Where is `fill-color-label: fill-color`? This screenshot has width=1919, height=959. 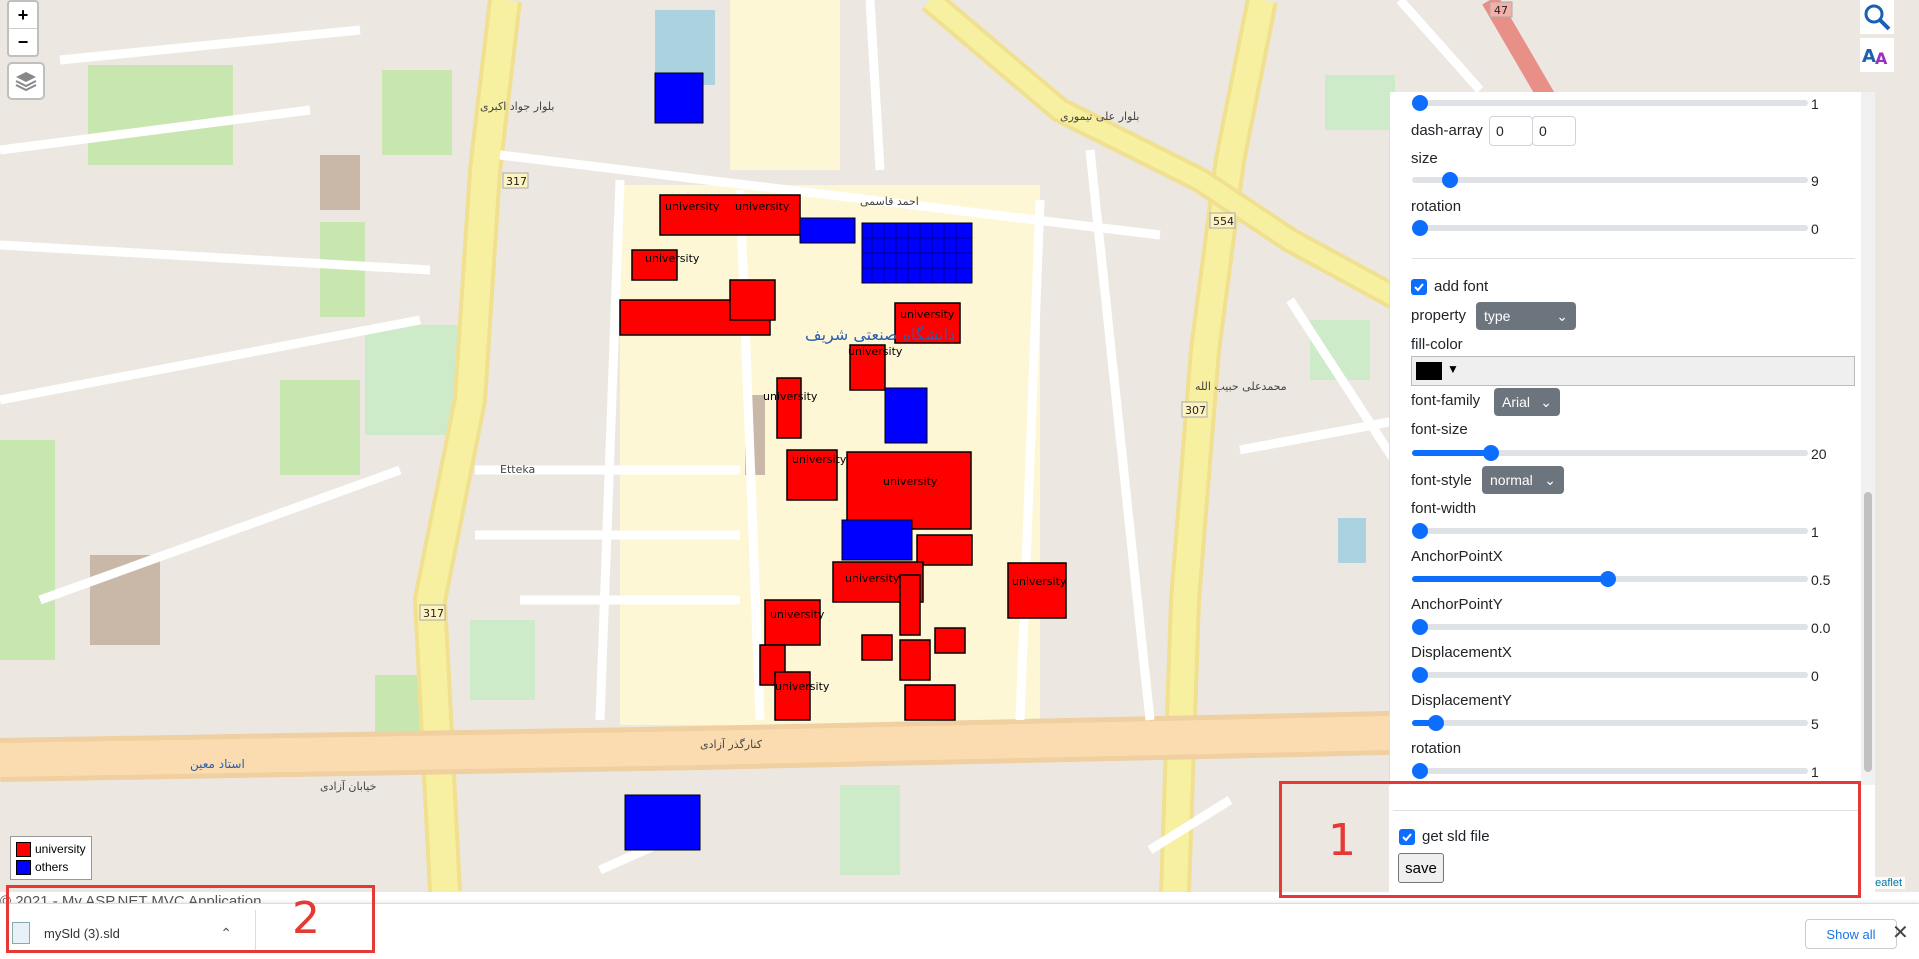 fill-color-label: fill-color is located at coordinates (1437, 344).